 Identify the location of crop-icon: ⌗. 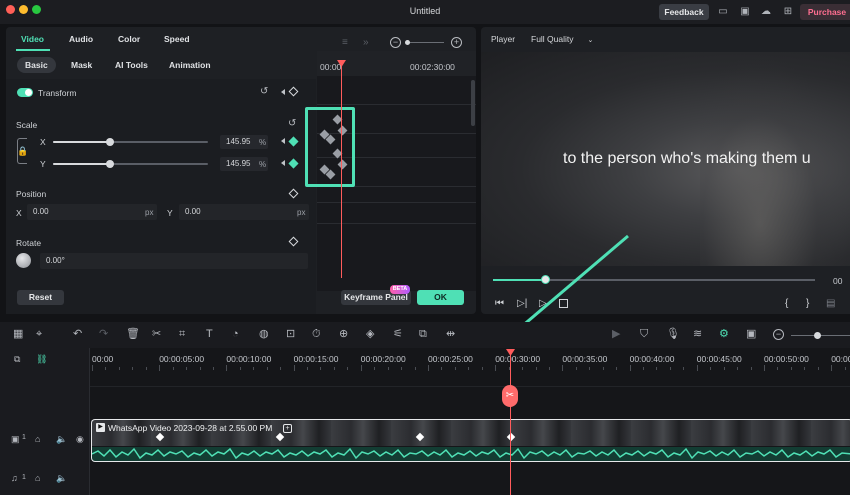
(182, 334).